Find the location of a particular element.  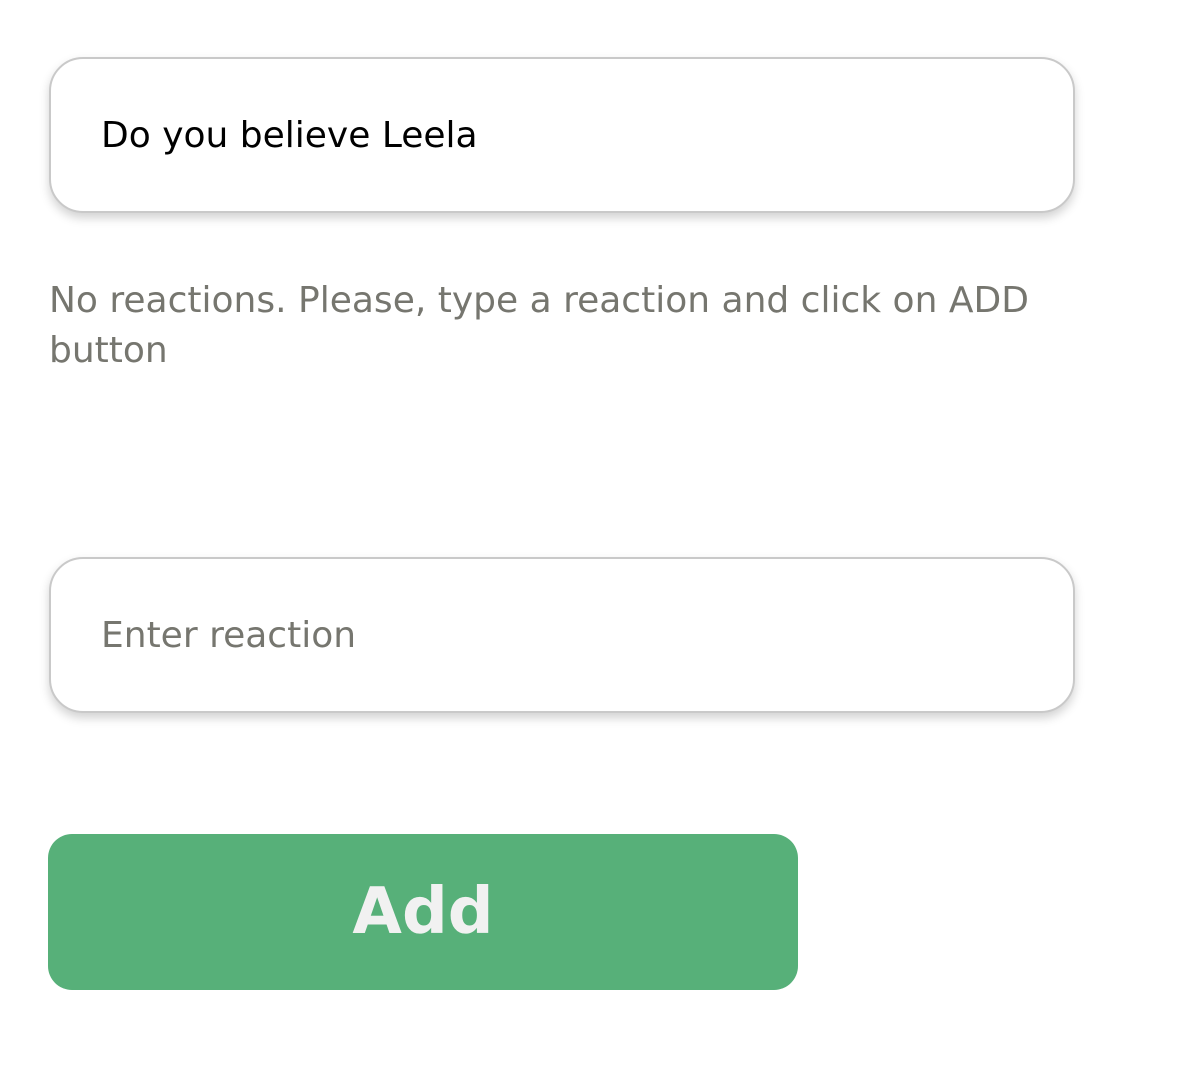

reaction-input is located at coordinates (562, 635).